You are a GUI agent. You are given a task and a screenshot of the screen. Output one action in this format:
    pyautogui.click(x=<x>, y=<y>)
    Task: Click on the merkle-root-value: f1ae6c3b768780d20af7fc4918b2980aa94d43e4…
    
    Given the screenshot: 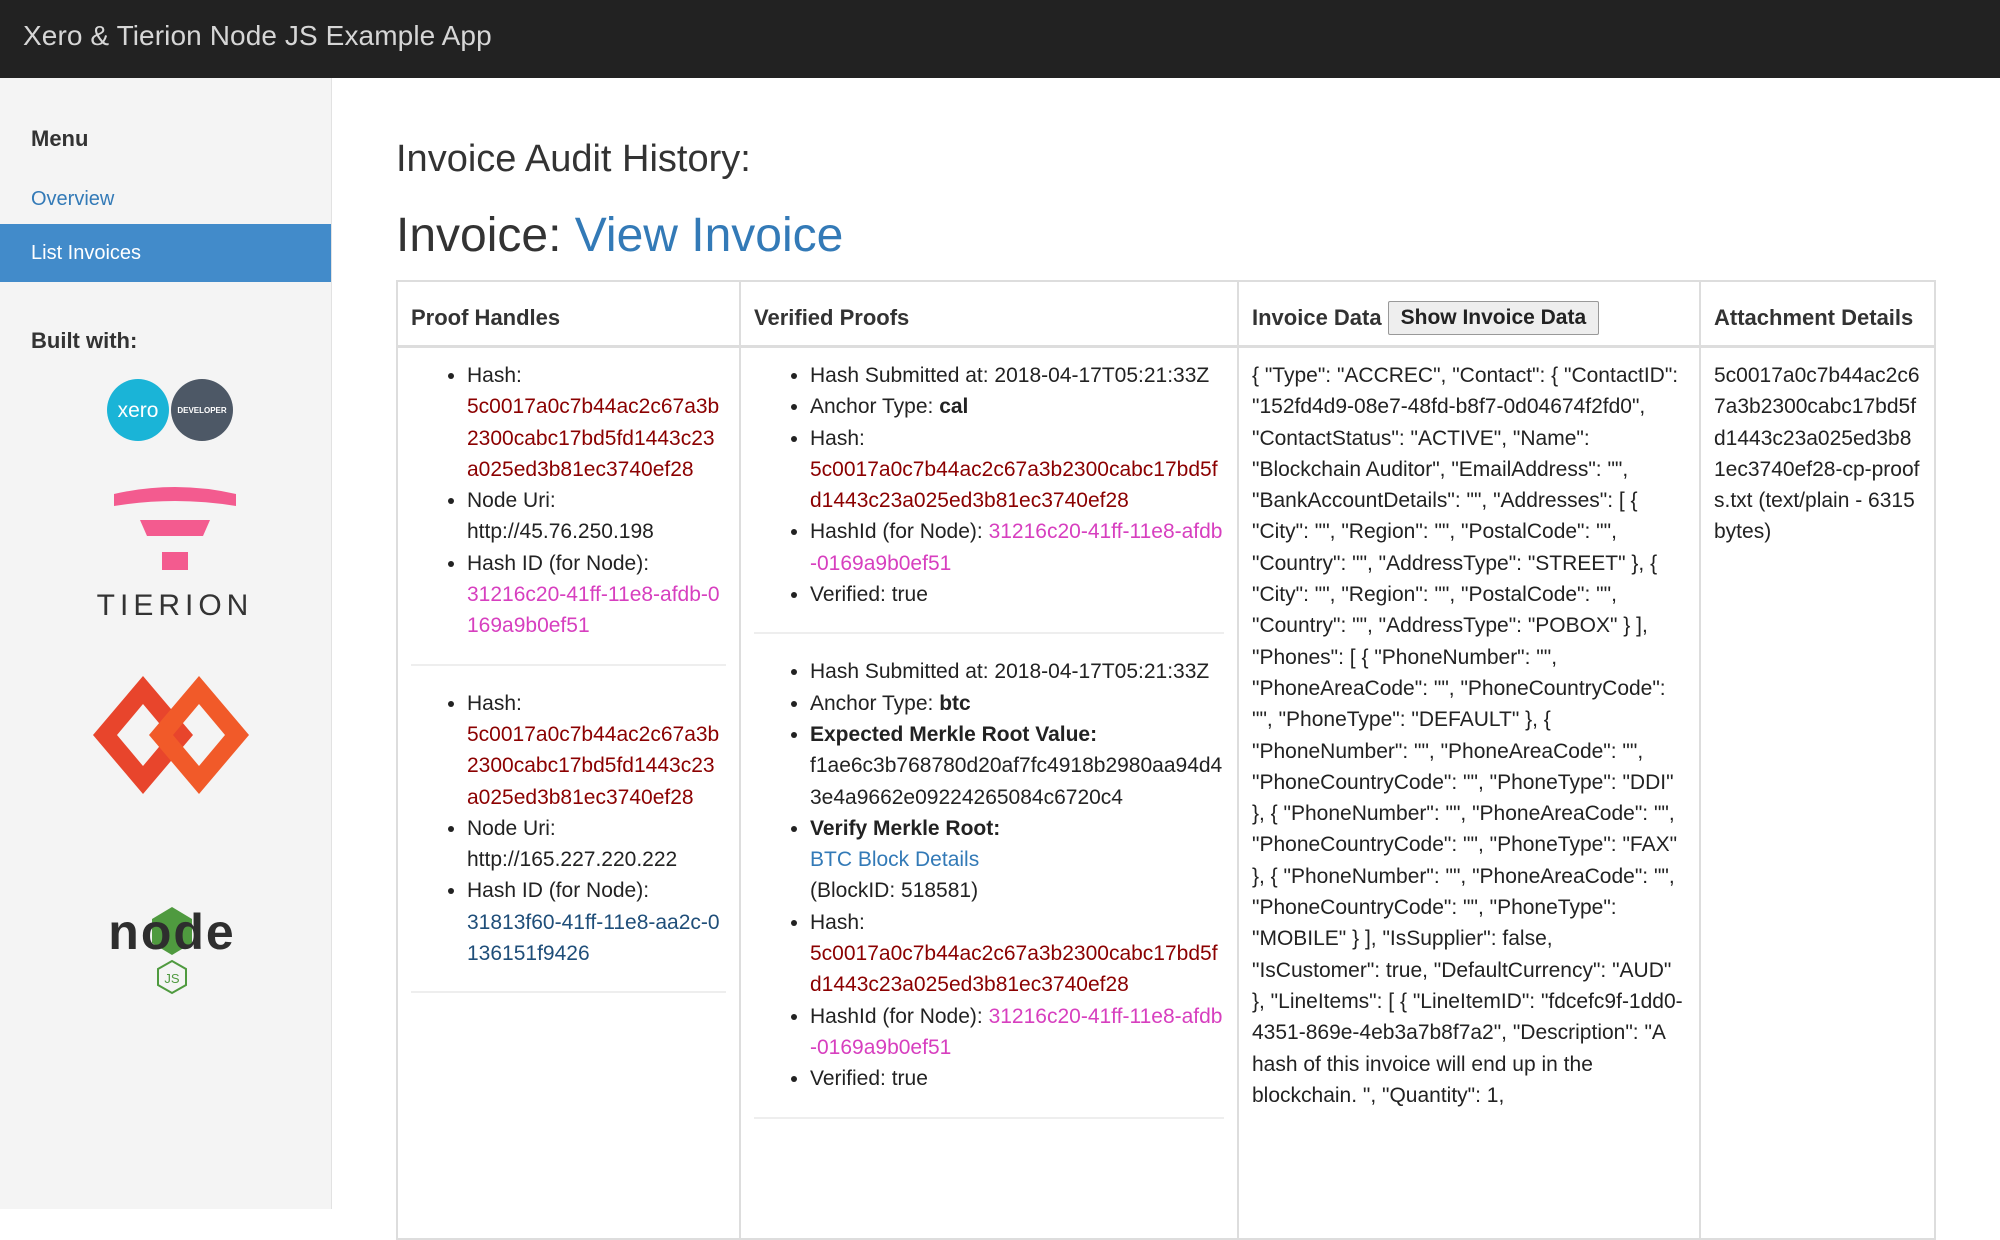 What is the action you would take?
    pyautogui.click(x=1016, y=781)
    